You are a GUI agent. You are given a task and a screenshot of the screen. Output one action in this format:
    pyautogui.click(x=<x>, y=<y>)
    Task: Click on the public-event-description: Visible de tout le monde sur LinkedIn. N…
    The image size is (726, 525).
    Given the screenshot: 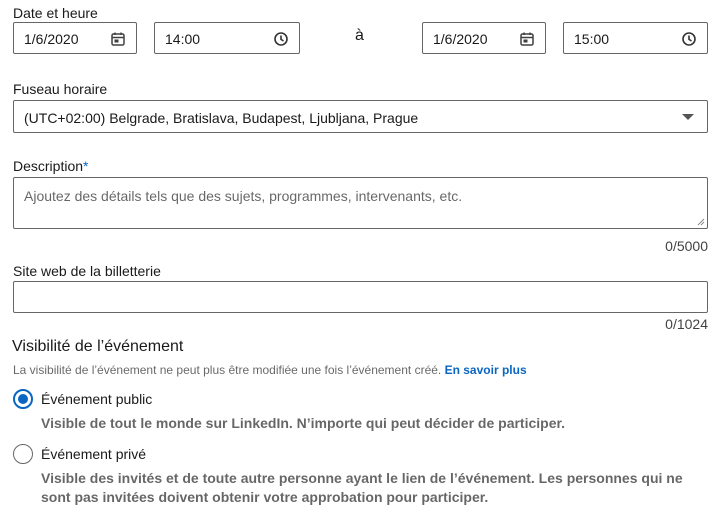 What is the action you would take?
    pyautogui.click(x=303, y=423)
    